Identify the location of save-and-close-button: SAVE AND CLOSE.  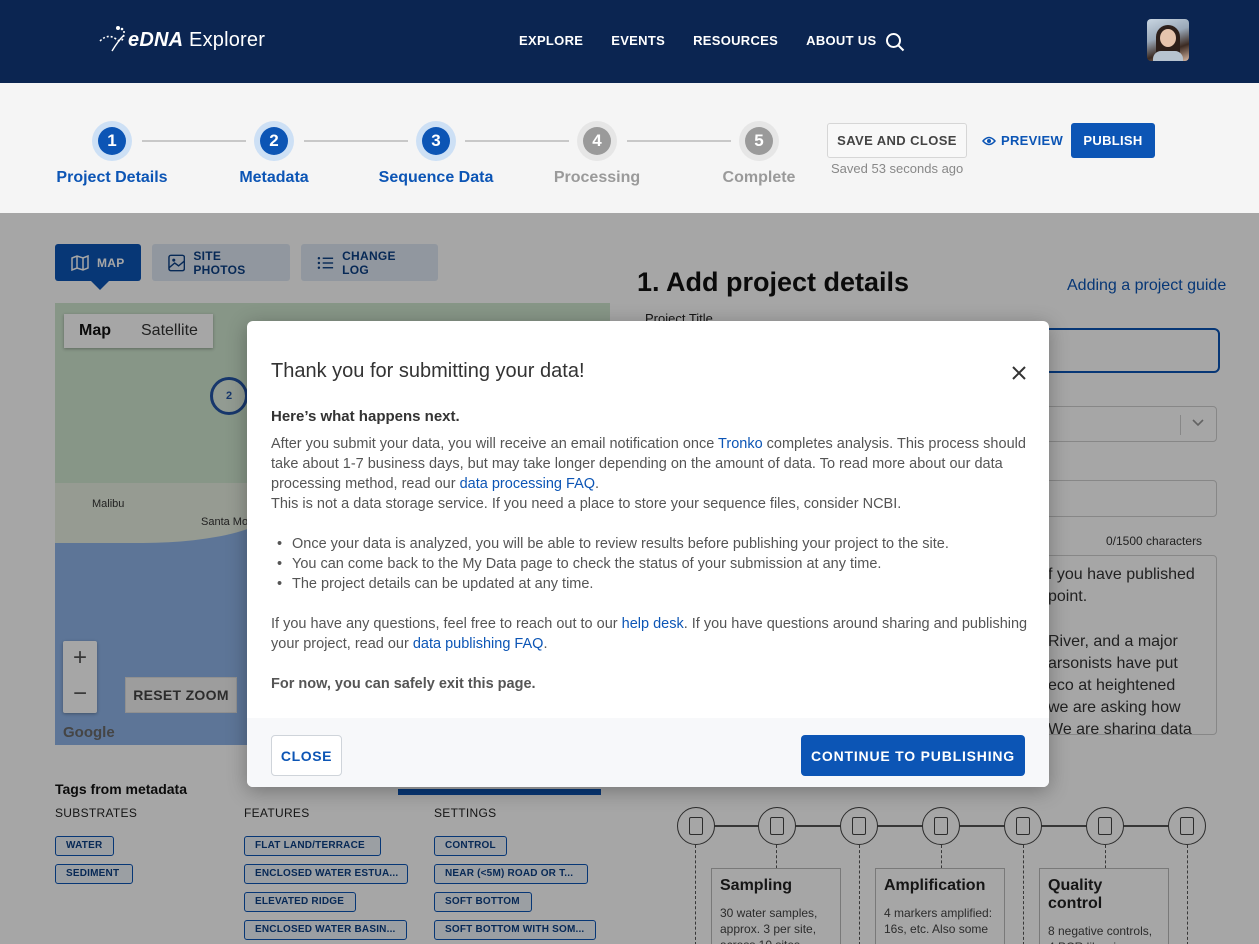
(897, 140).